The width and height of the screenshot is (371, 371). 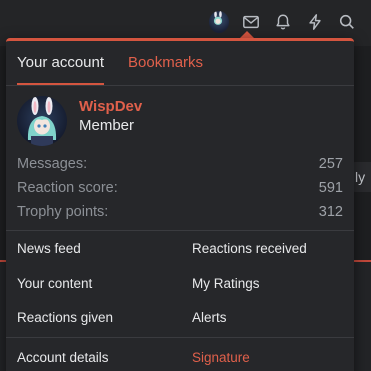 What do you see at coordinates (104, 359) in the screenshot?
I see `link-account-details: Account details` at bounding box center [104, 359].